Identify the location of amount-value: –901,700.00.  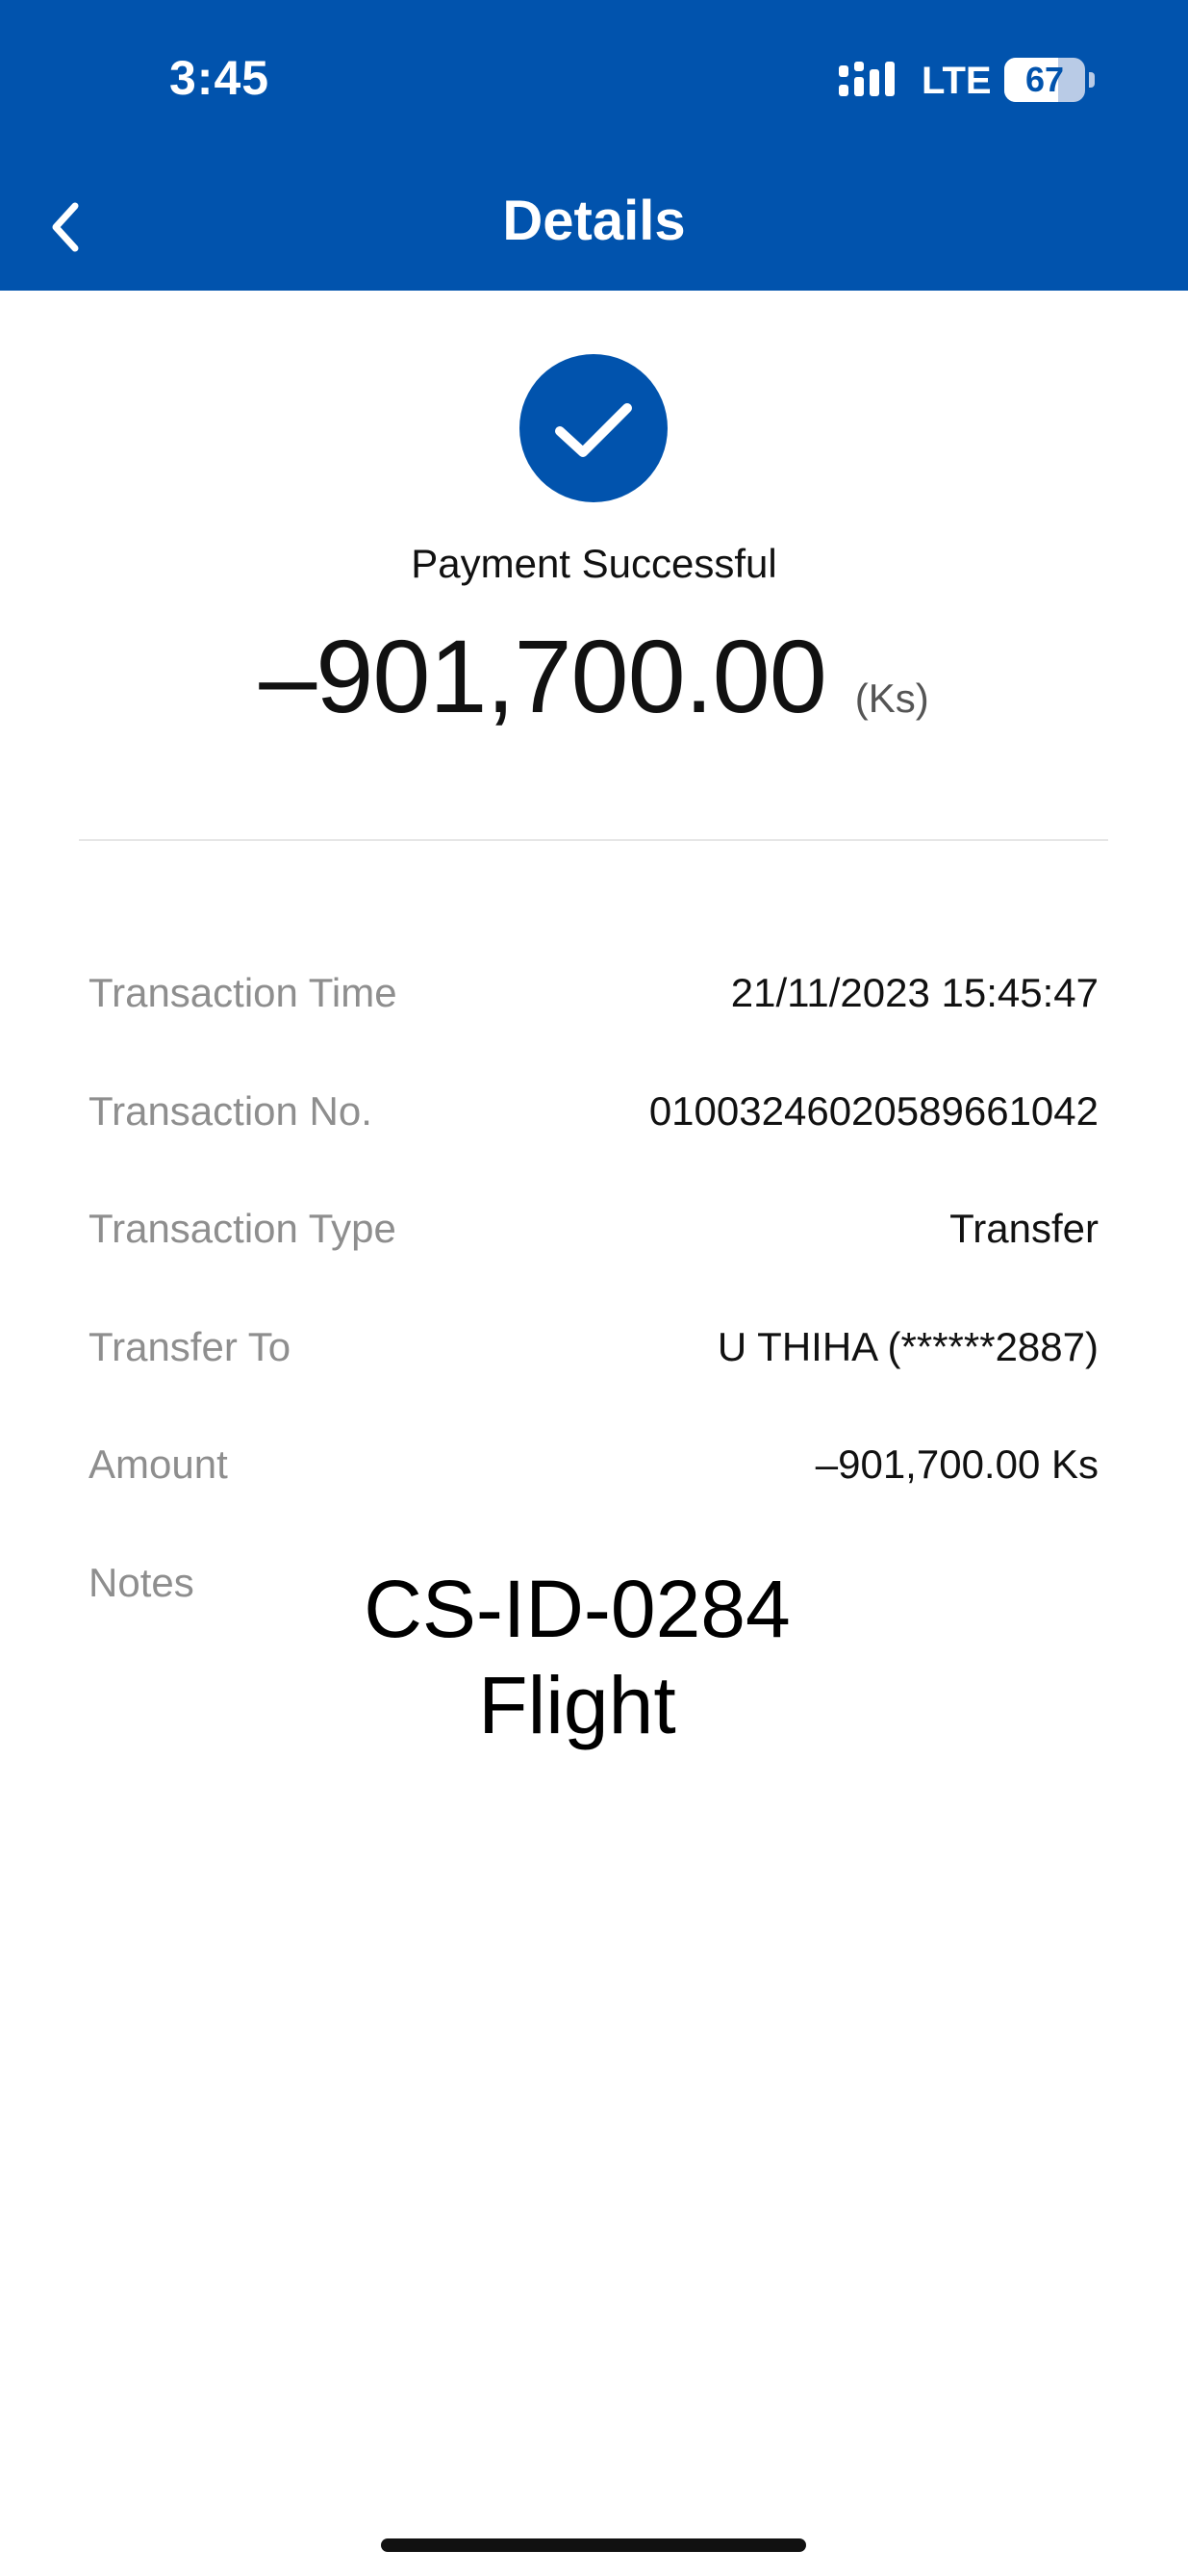
(543, 676).